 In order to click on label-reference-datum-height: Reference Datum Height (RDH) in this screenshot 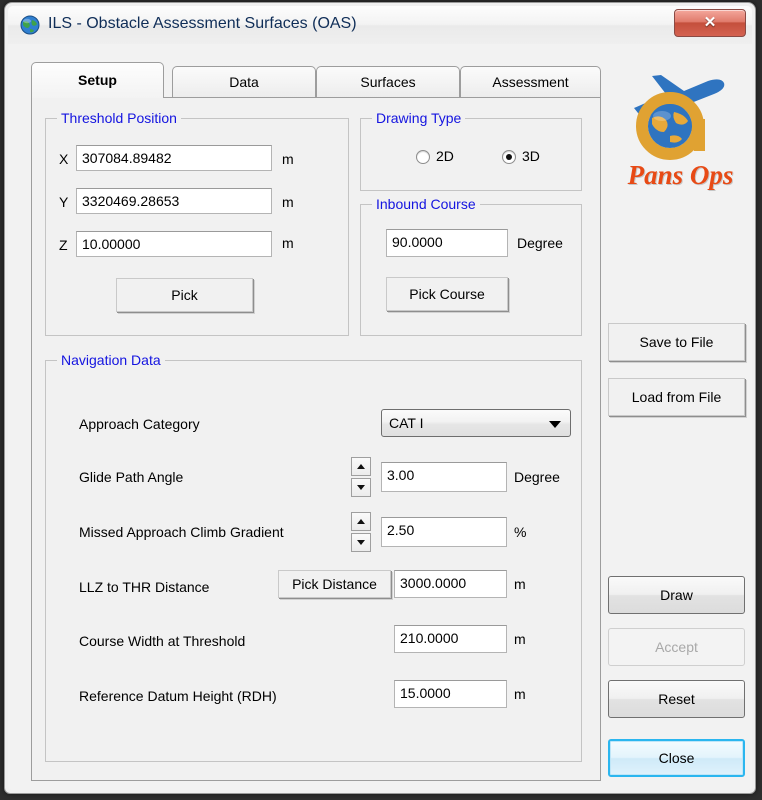, I will do `click(178, 696)`.